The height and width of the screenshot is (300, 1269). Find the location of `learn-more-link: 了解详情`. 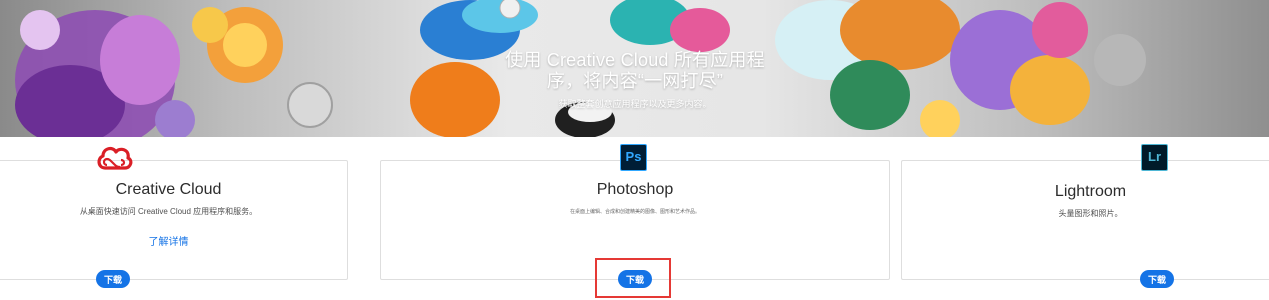

learn-more-link: 了解详情 is located at coordinates (173, 240).